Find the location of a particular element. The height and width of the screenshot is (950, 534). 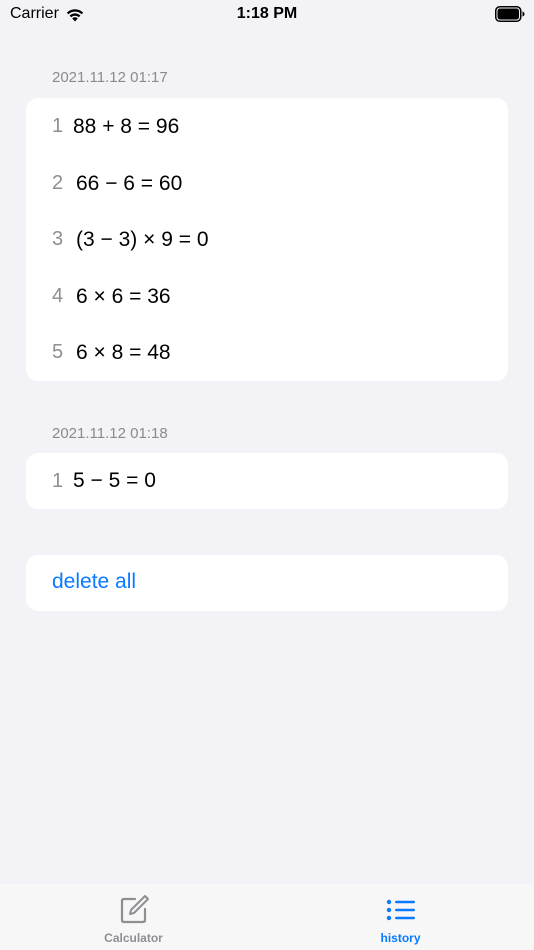

row-index: 2 is located at coordinates (58, 183).